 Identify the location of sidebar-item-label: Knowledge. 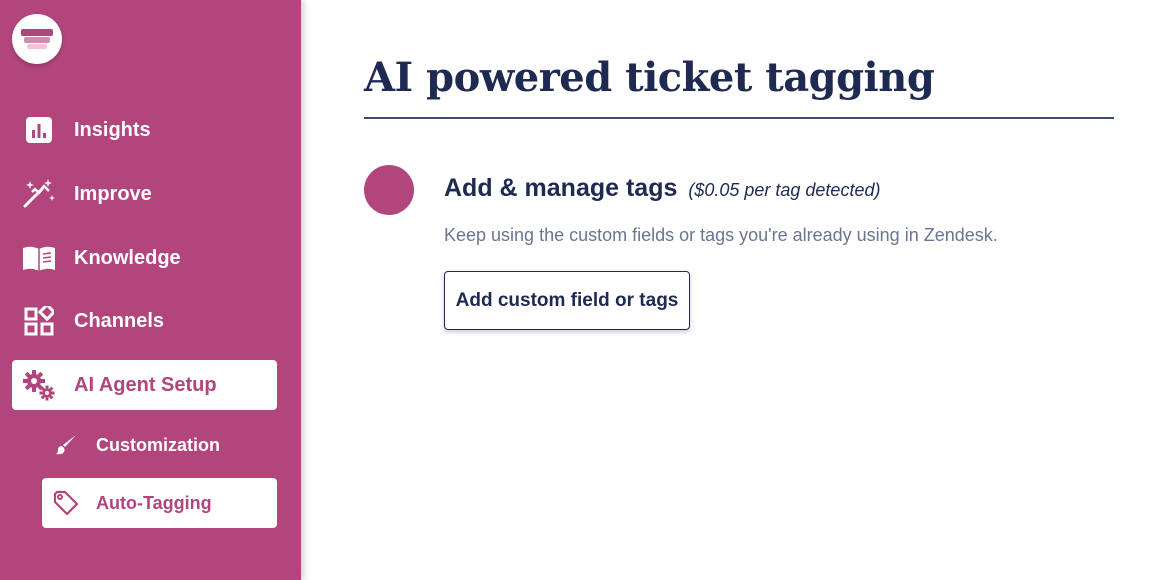
(127, 257).